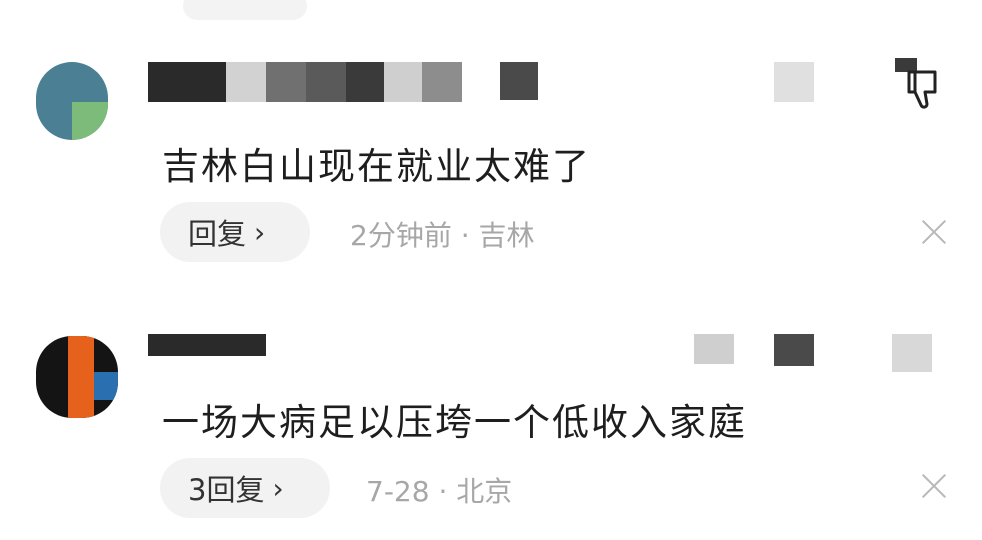  I want to click on previous-reply-button, so click(245, 10).